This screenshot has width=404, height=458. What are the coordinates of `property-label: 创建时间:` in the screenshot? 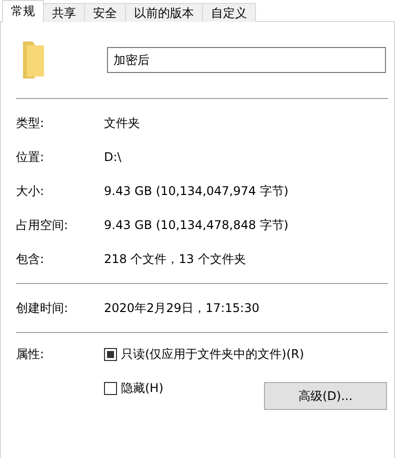 It's located at (43, 308).